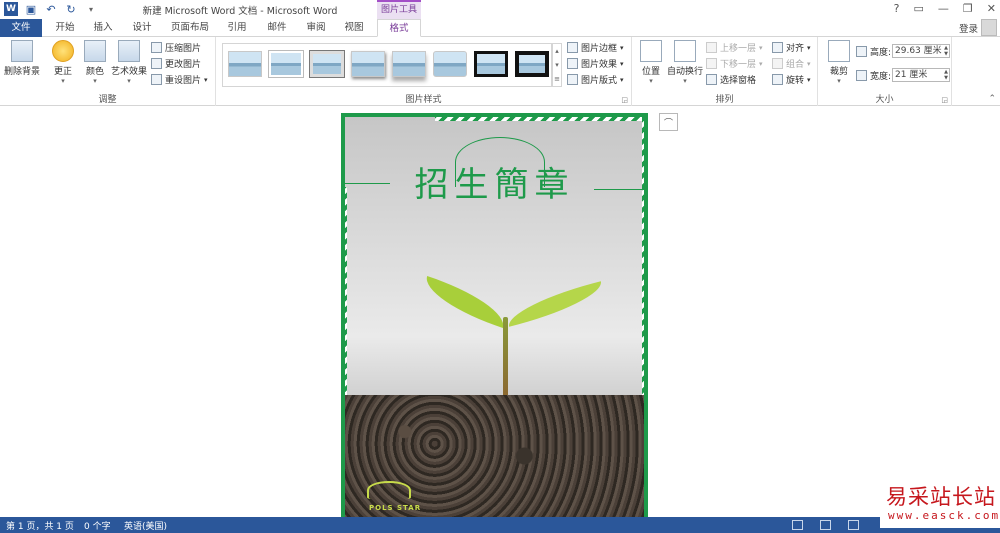 The width and height of the screenshot is (1000, 533). Describe the element at coordinates (946, 51) in the screenshot. I see `height-spinner-icon: ▲ ▼` at that location.